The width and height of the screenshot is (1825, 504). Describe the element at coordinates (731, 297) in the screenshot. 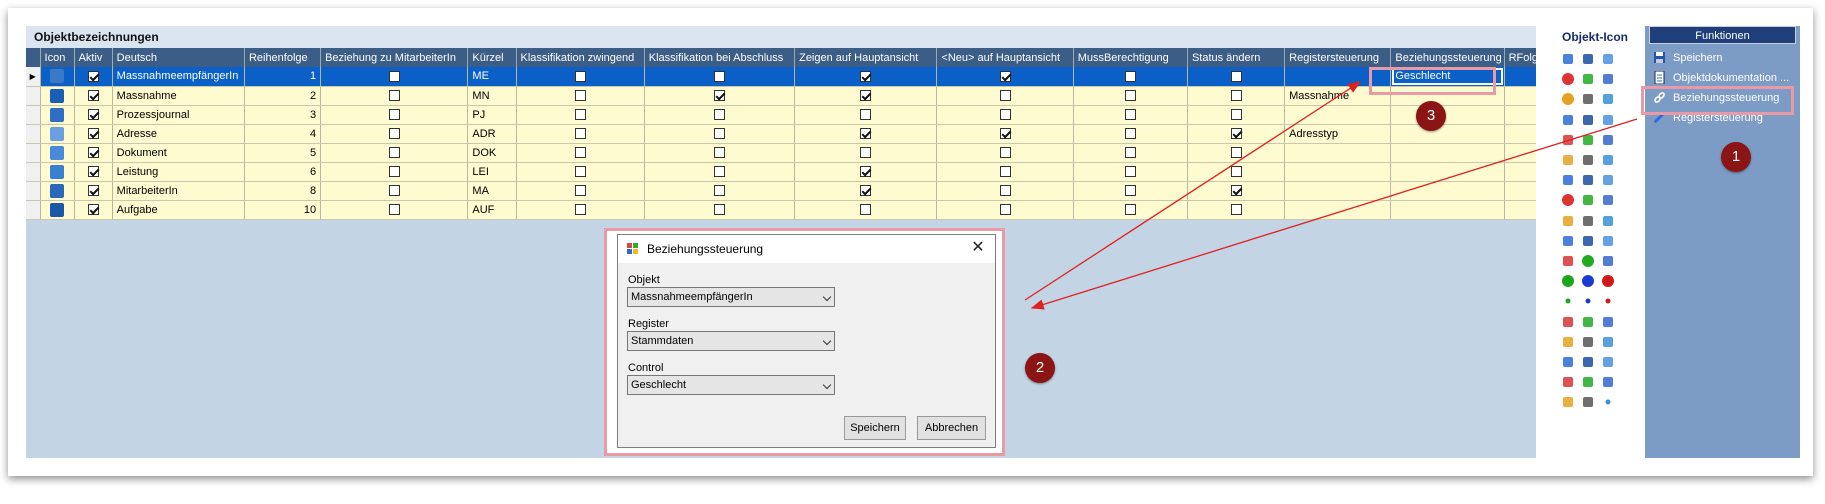

I see `objekt-select: MassnahmeempfängerIn` at that location.